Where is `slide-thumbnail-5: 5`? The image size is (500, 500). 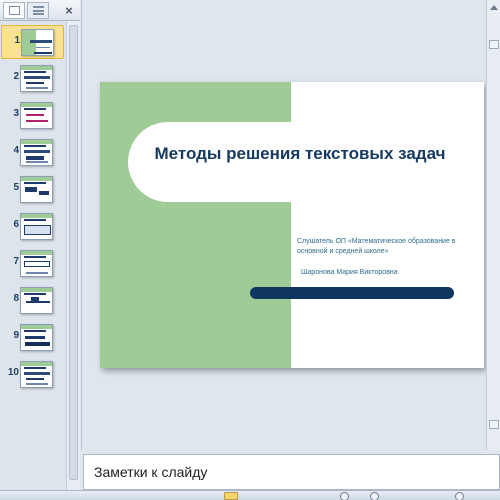
slide-thumbnail-5: 5 is located at coordinates (32, 190).